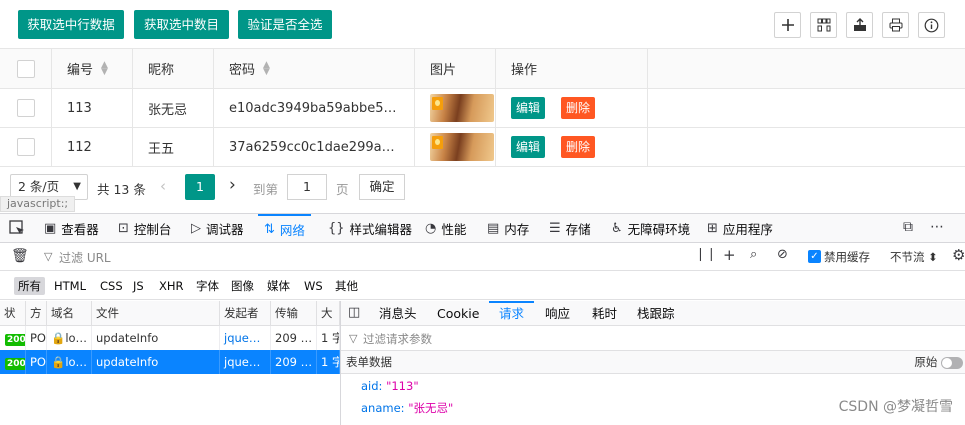 The width and height of the screenshot is (965, 425). Describe the element at coordinates (245, 313) in the screenshot. I see `col-initiator: 发起者` at that location.